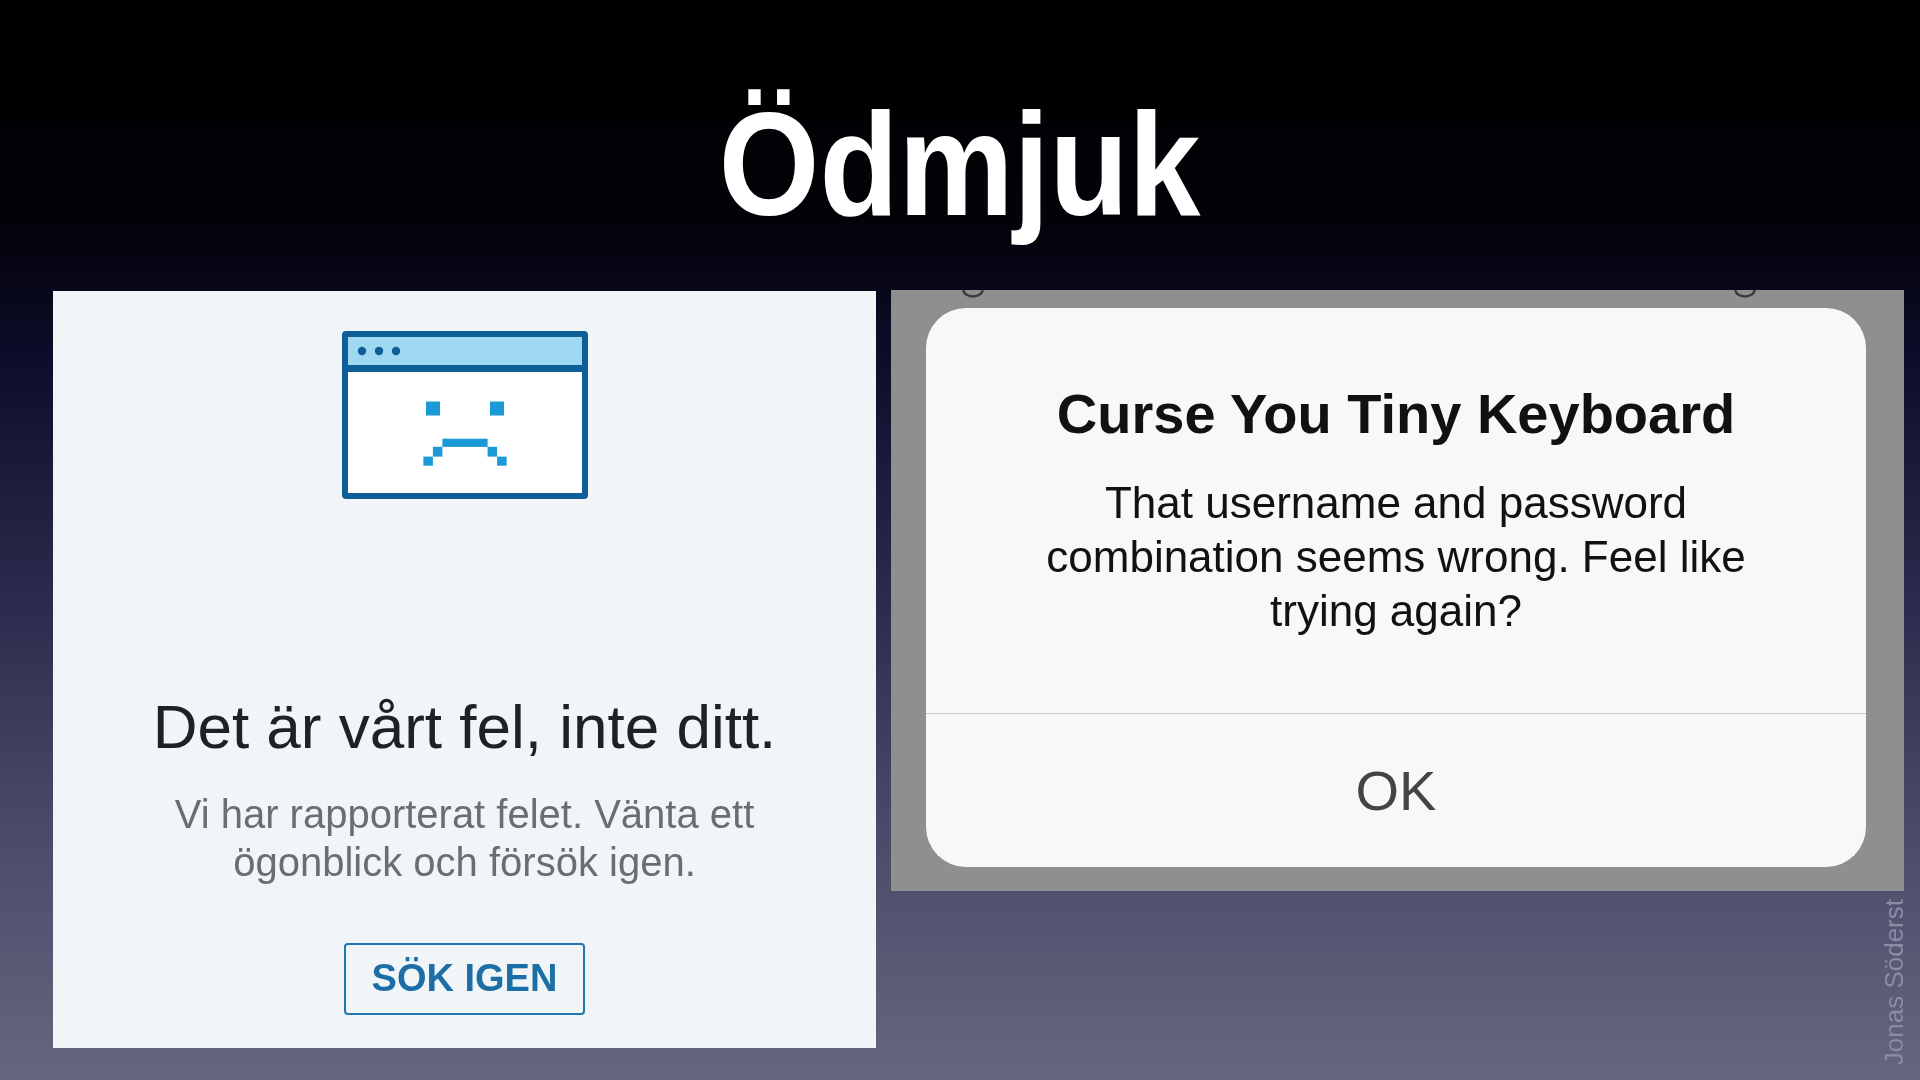  Describe the element at coordinates (1396, 414) in the screenshot. I see `alert-title: Curse You Tiny Keyboard` at that location.